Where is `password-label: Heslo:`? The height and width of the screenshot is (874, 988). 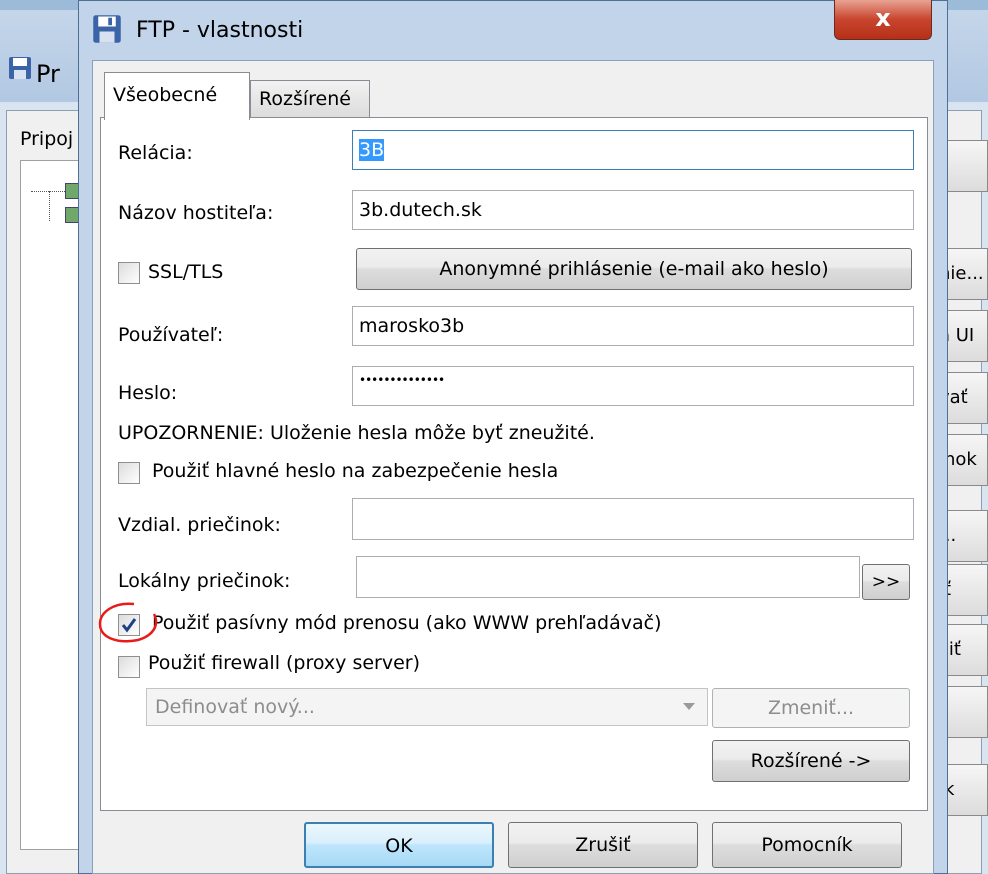
password-label: Heslo: is located at coordinates (148, 393).